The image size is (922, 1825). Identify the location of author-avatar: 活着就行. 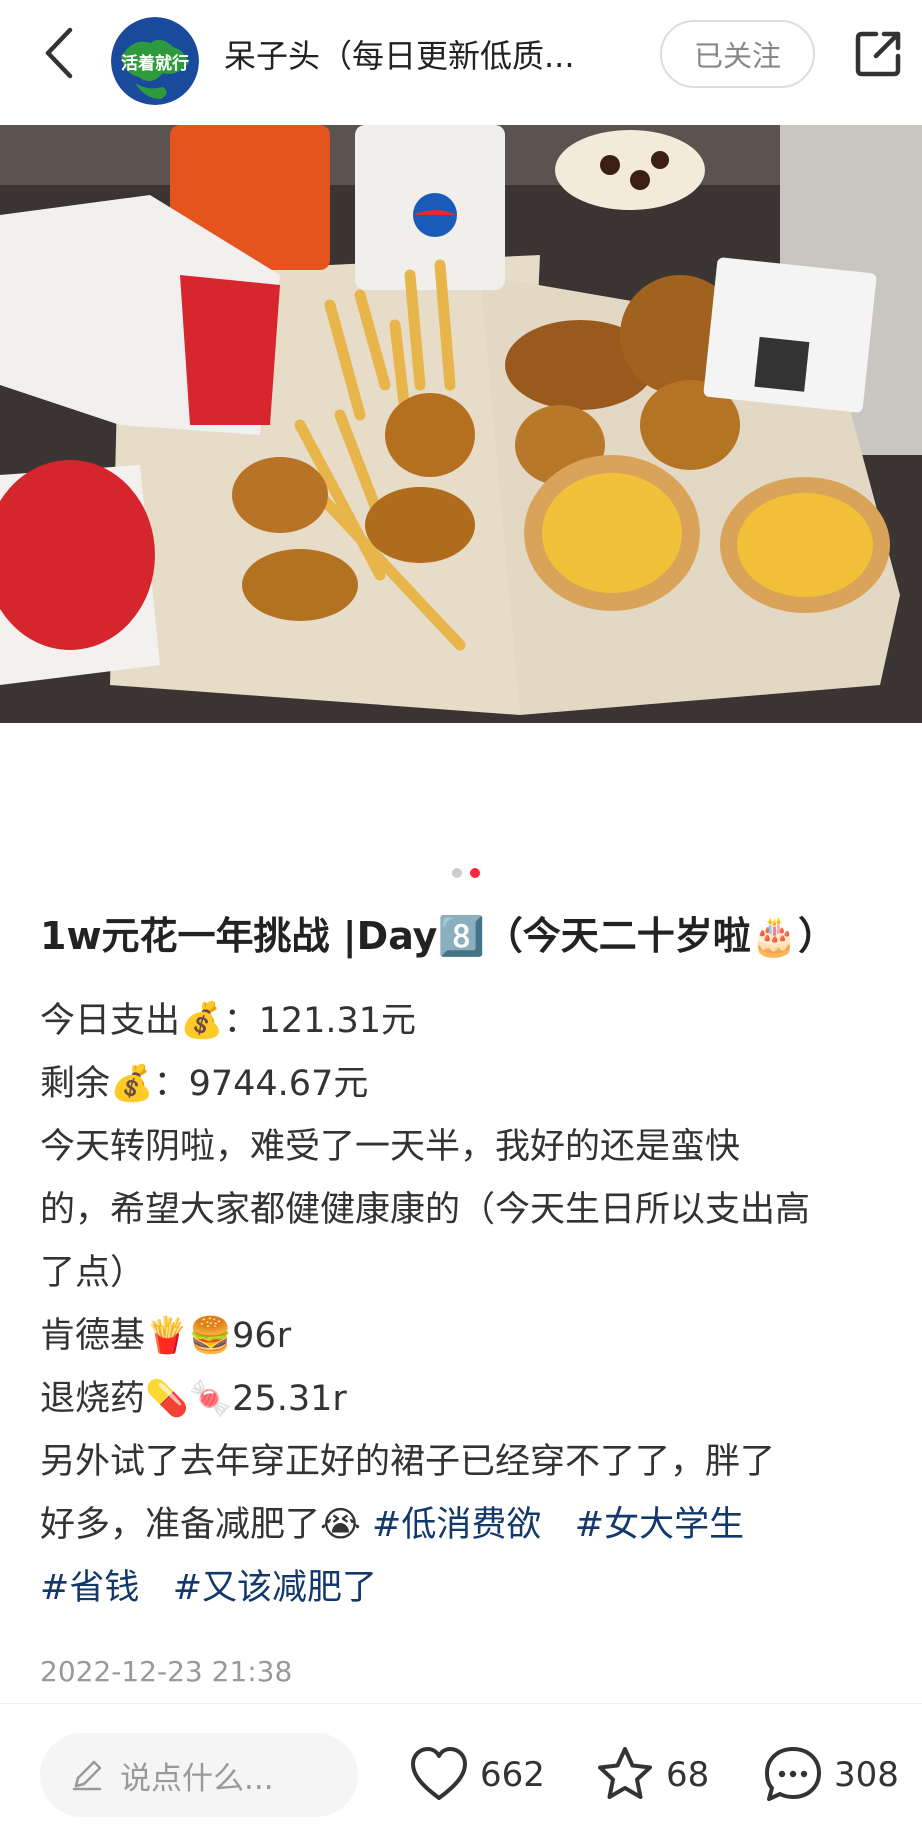
(155, 61).